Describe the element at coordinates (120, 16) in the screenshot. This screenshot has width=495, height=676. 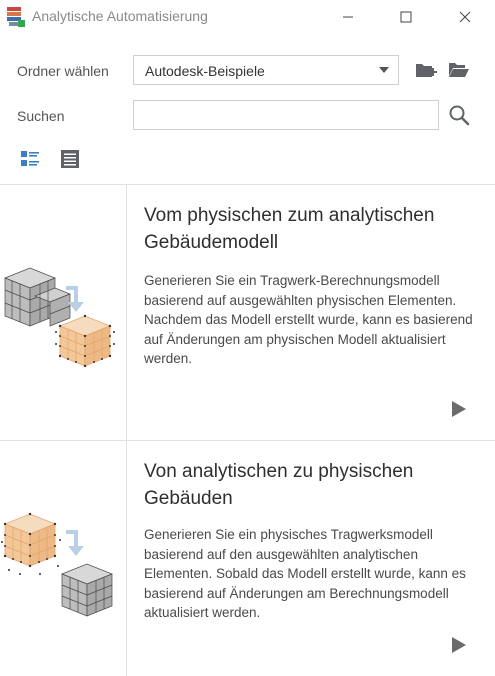
I see `window-title: Analytische Automatisierung` at that location.